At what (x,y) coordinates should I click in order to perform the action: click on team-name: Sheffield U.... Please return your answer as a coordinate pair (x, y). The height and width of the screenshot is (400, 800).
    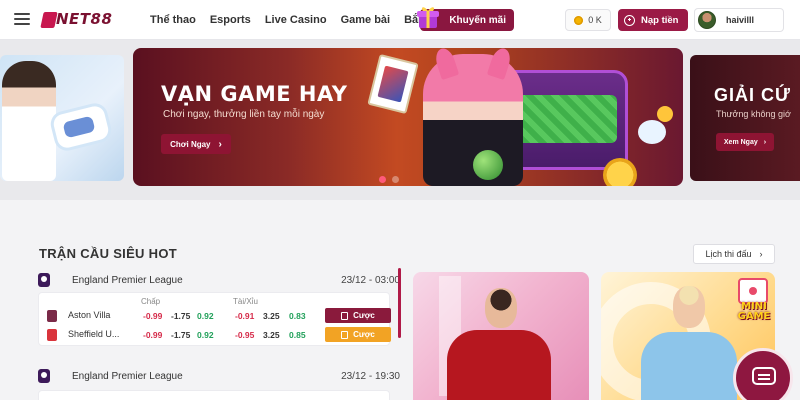
    Looking at the image, I should click on (94, 334).